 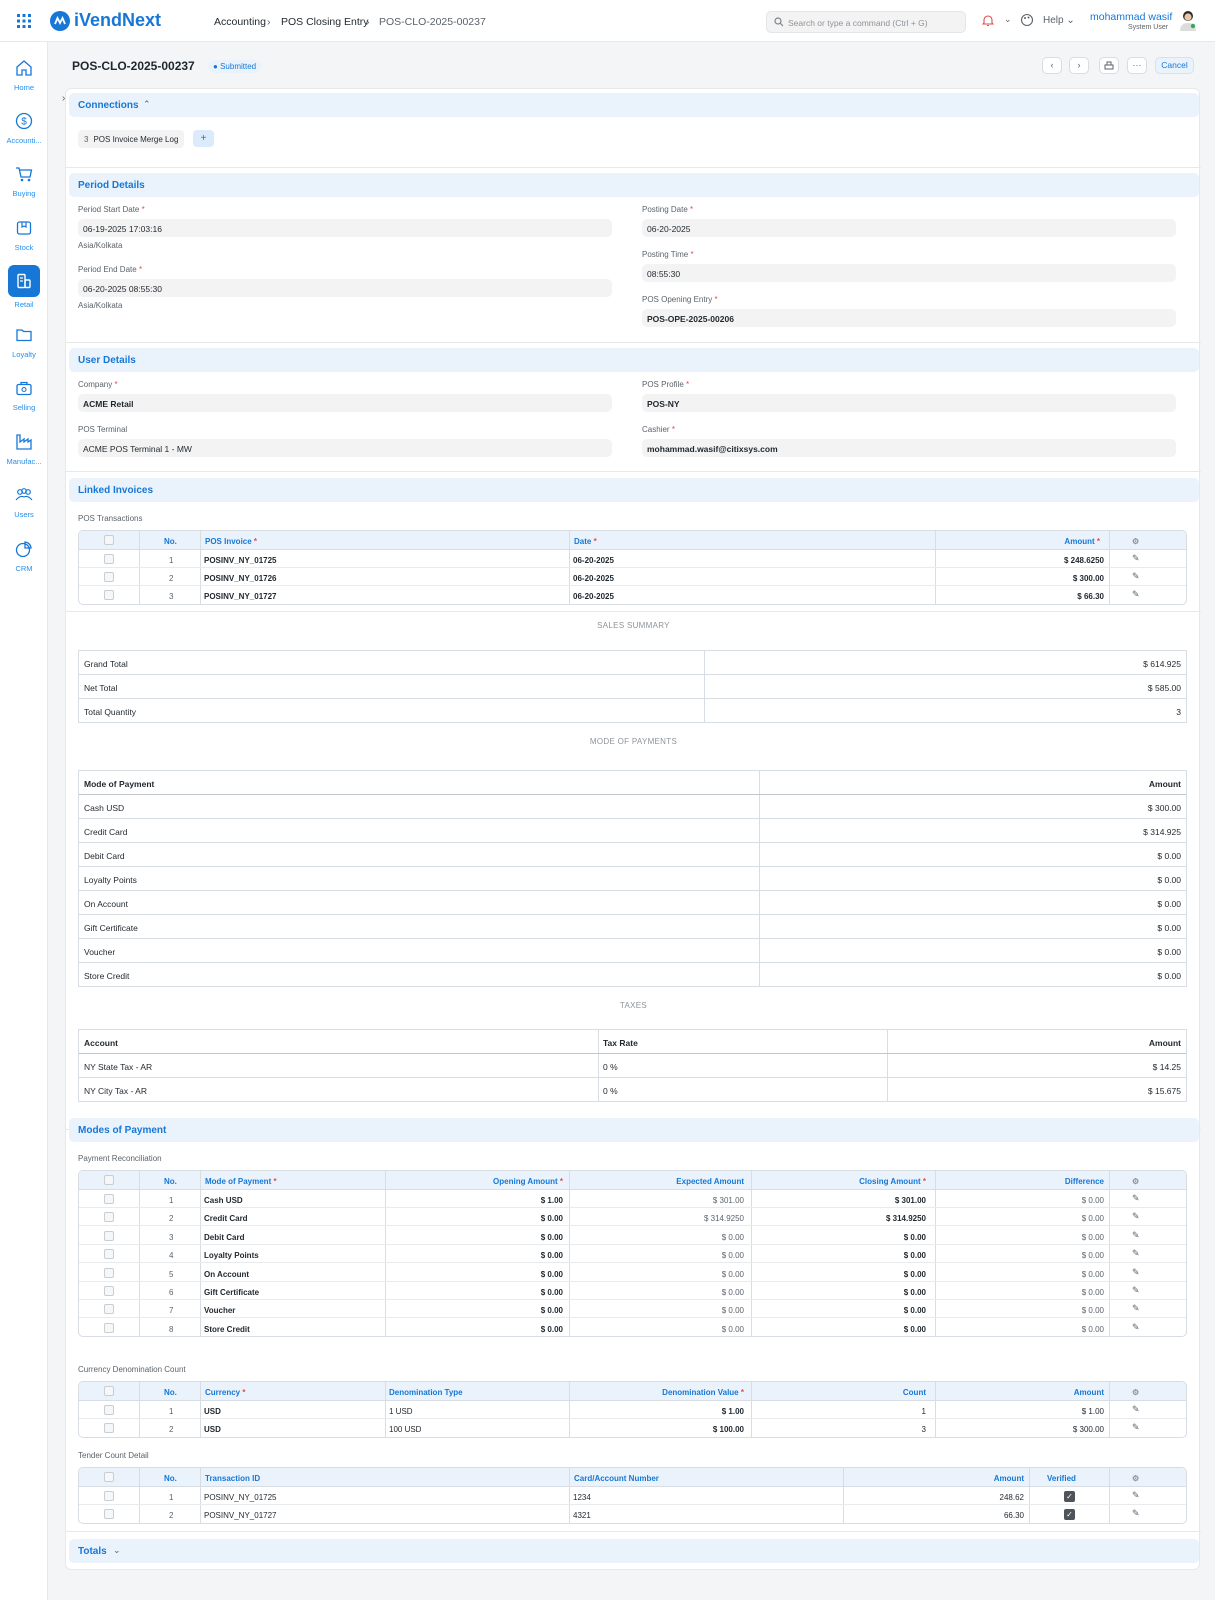 What do you see at coordinates (24, 287) in the screenshot?
I see `sidebar-item-retail: Retail` at bounding box center [24, 287].